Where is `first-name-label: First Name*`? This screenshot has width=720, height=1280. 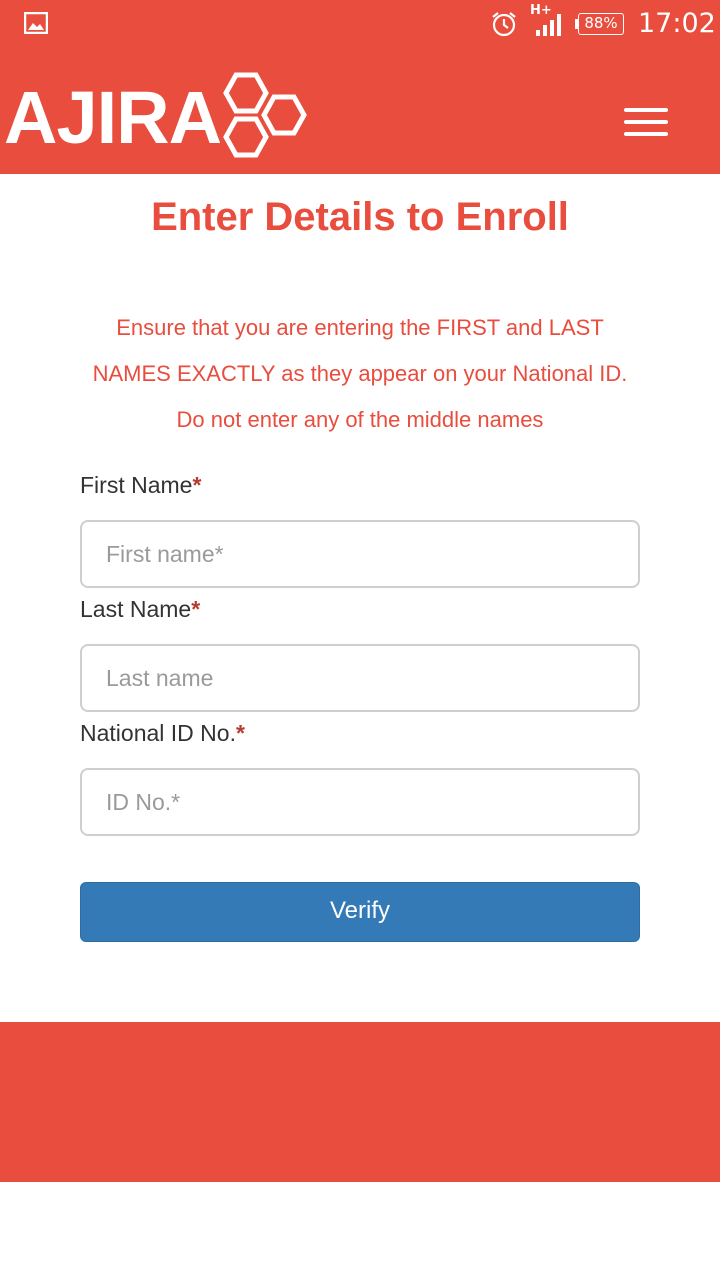
first-name-label: First Name* is located at coordinates (140, 485).